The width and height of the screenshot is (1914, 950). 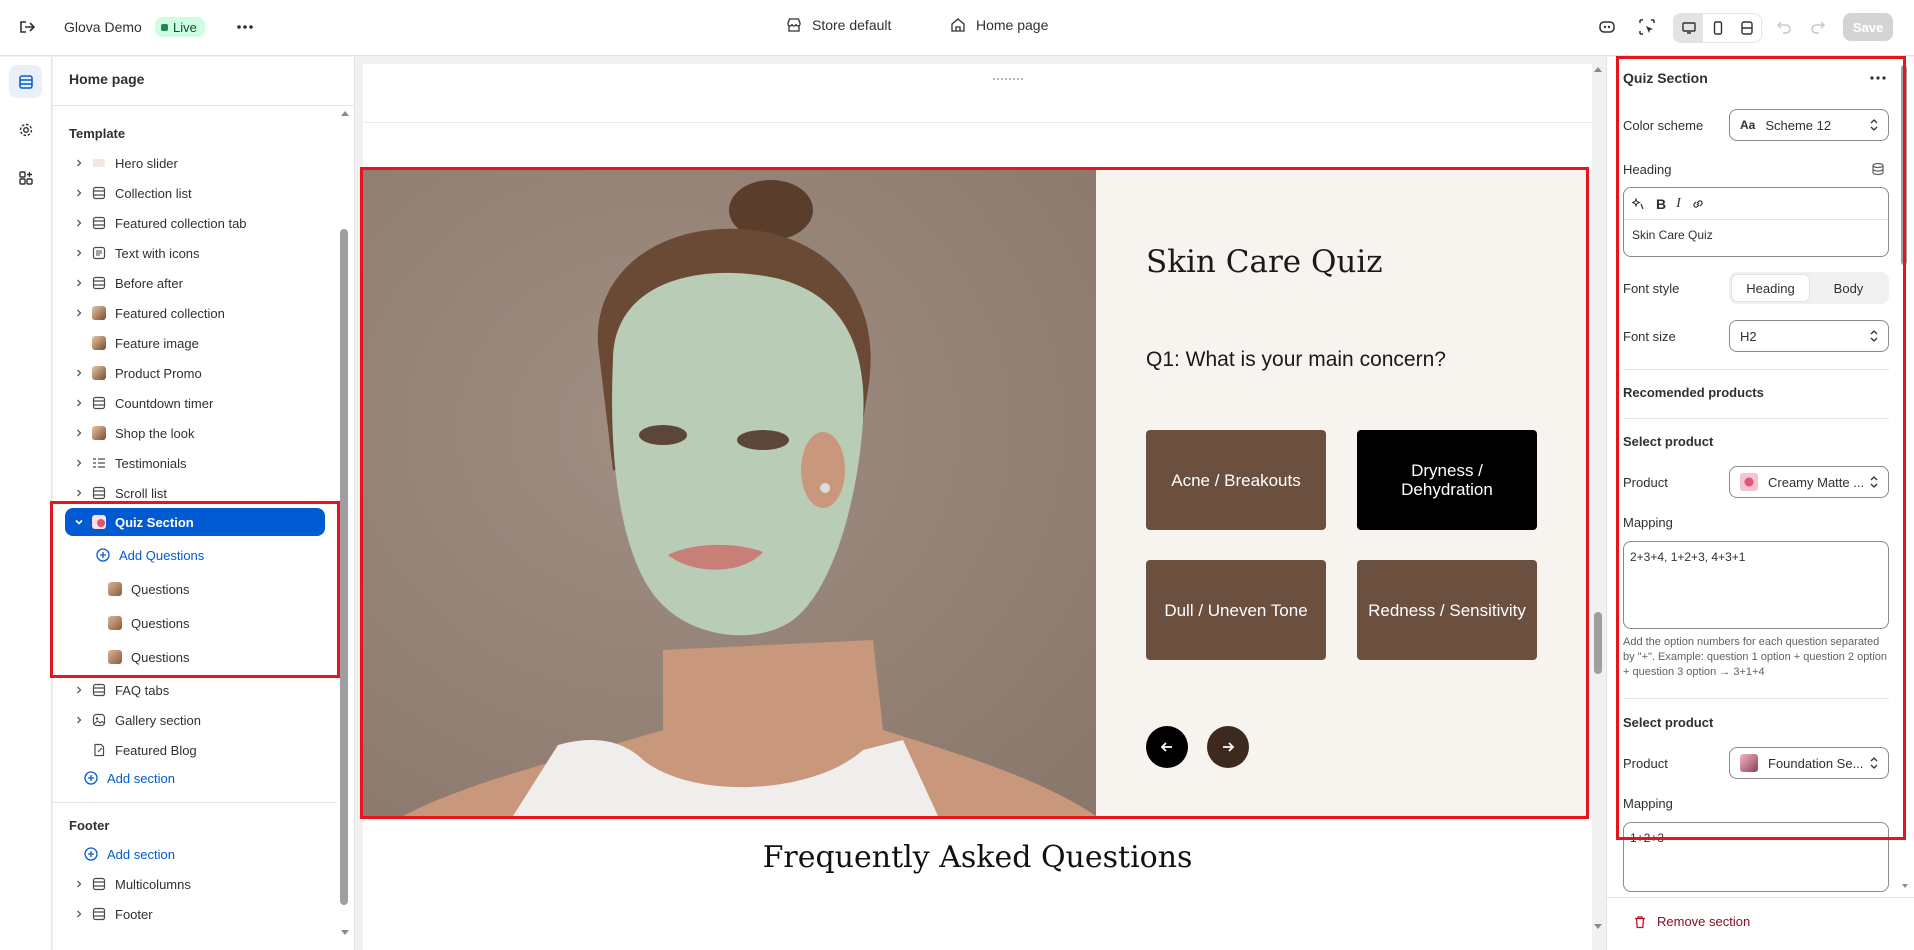 What do you see at coordinates (195, 720) in the screenshot?
I see `sidebar-item-gallery-section: Gallery section` at bounding box center [195, 720].